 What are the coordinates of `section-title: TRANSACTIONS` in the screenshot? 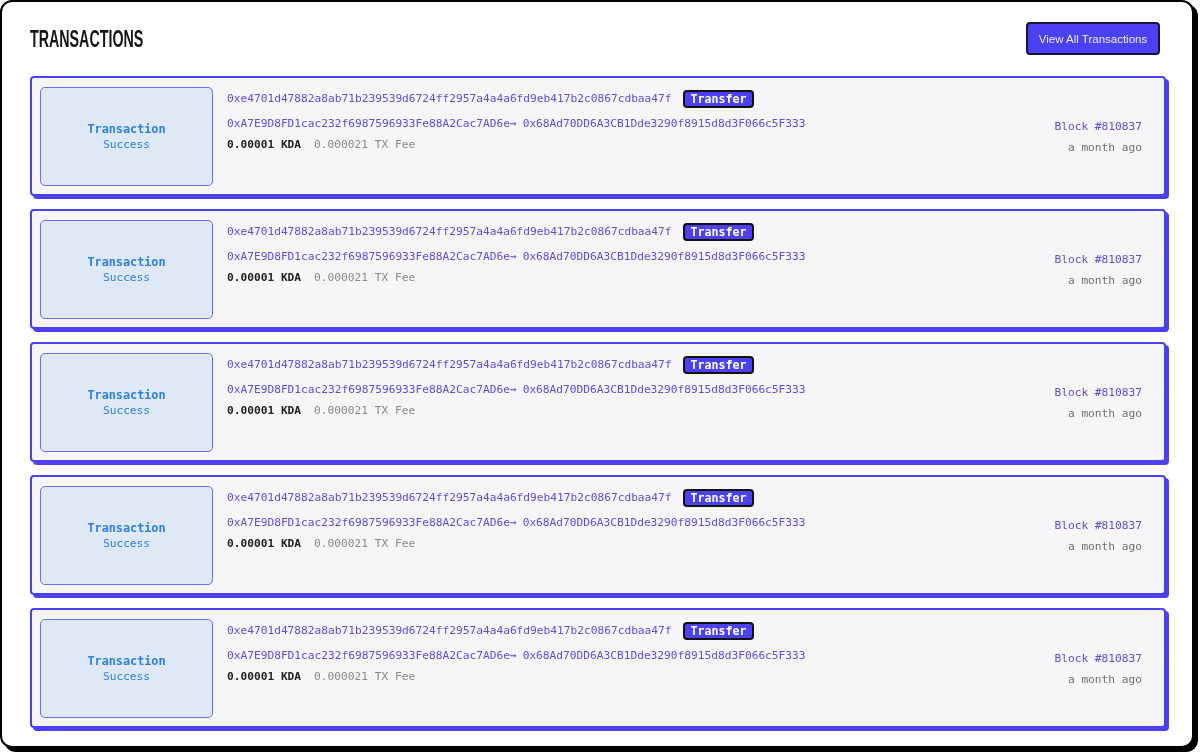 It's located at (87, 38).